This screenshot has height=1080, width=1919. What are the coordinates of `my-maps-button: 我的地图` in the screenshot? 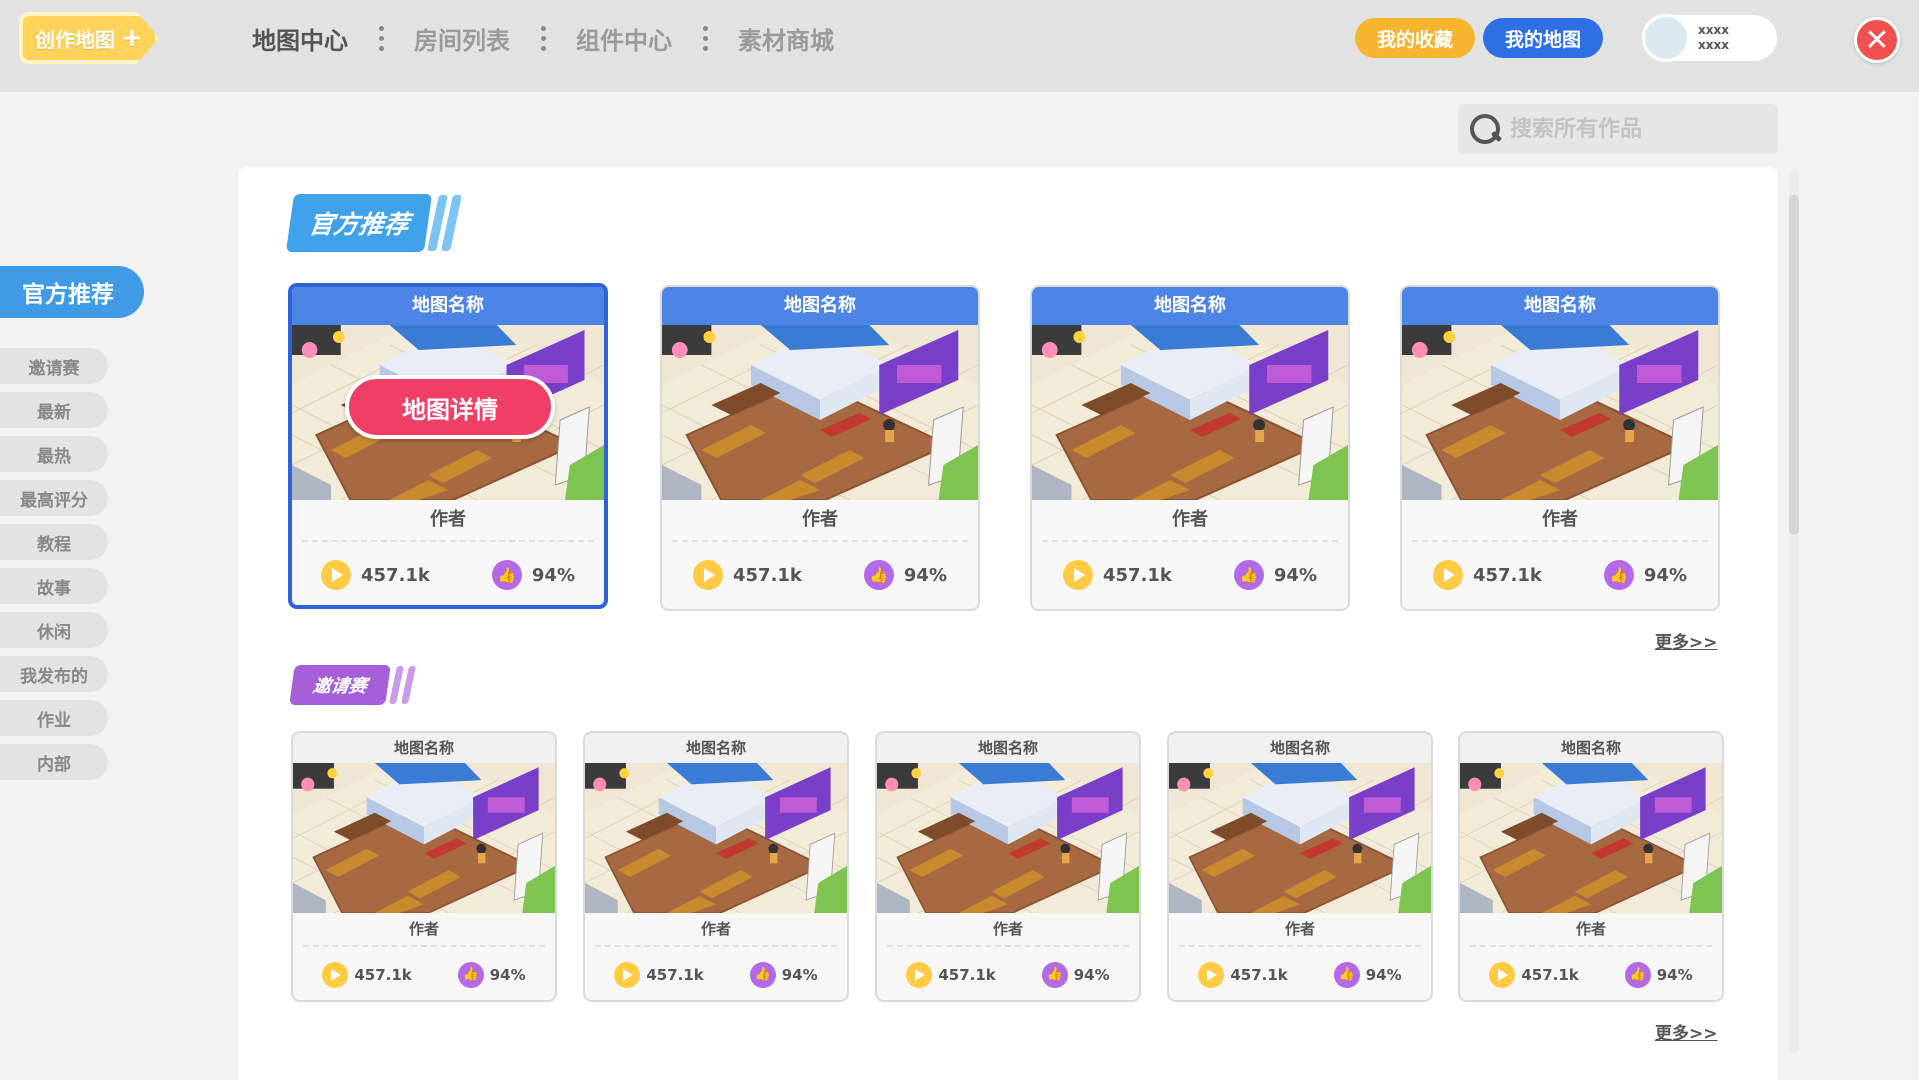 It's located at (1543, 38).